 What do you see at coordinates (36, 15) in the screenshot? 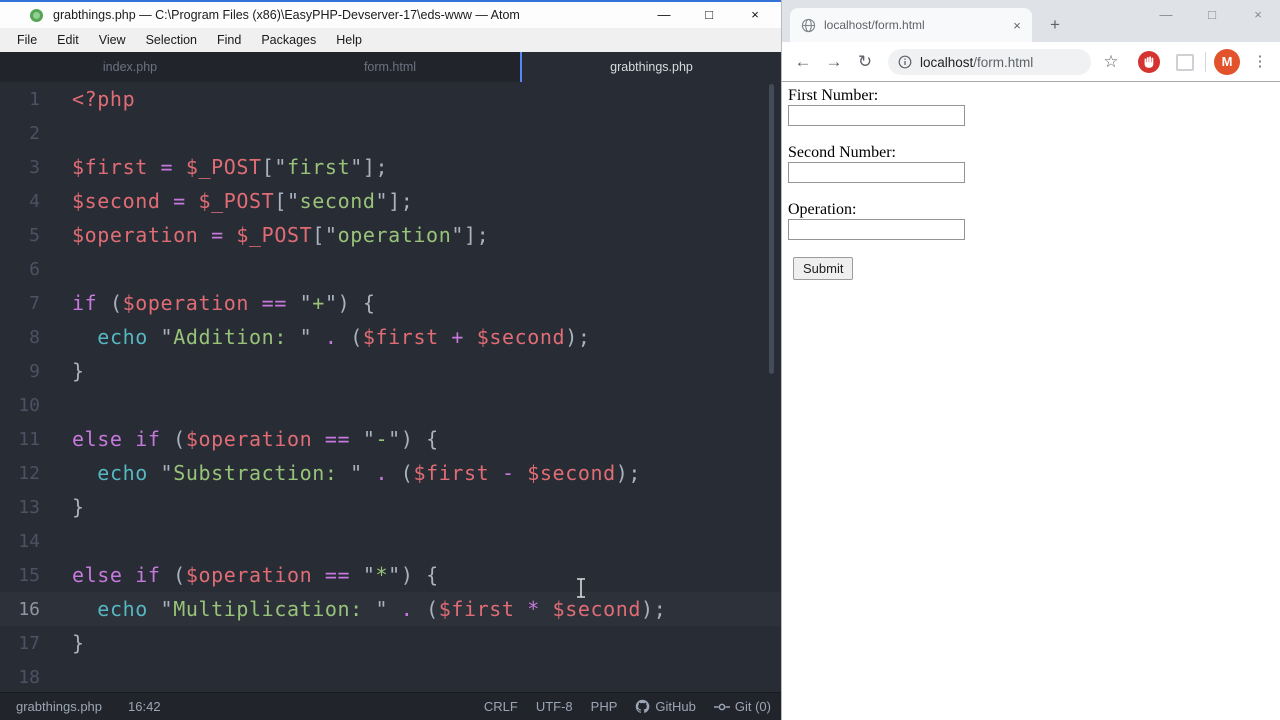
I see `atom-logo-icon` at bounding box center [36, 15].